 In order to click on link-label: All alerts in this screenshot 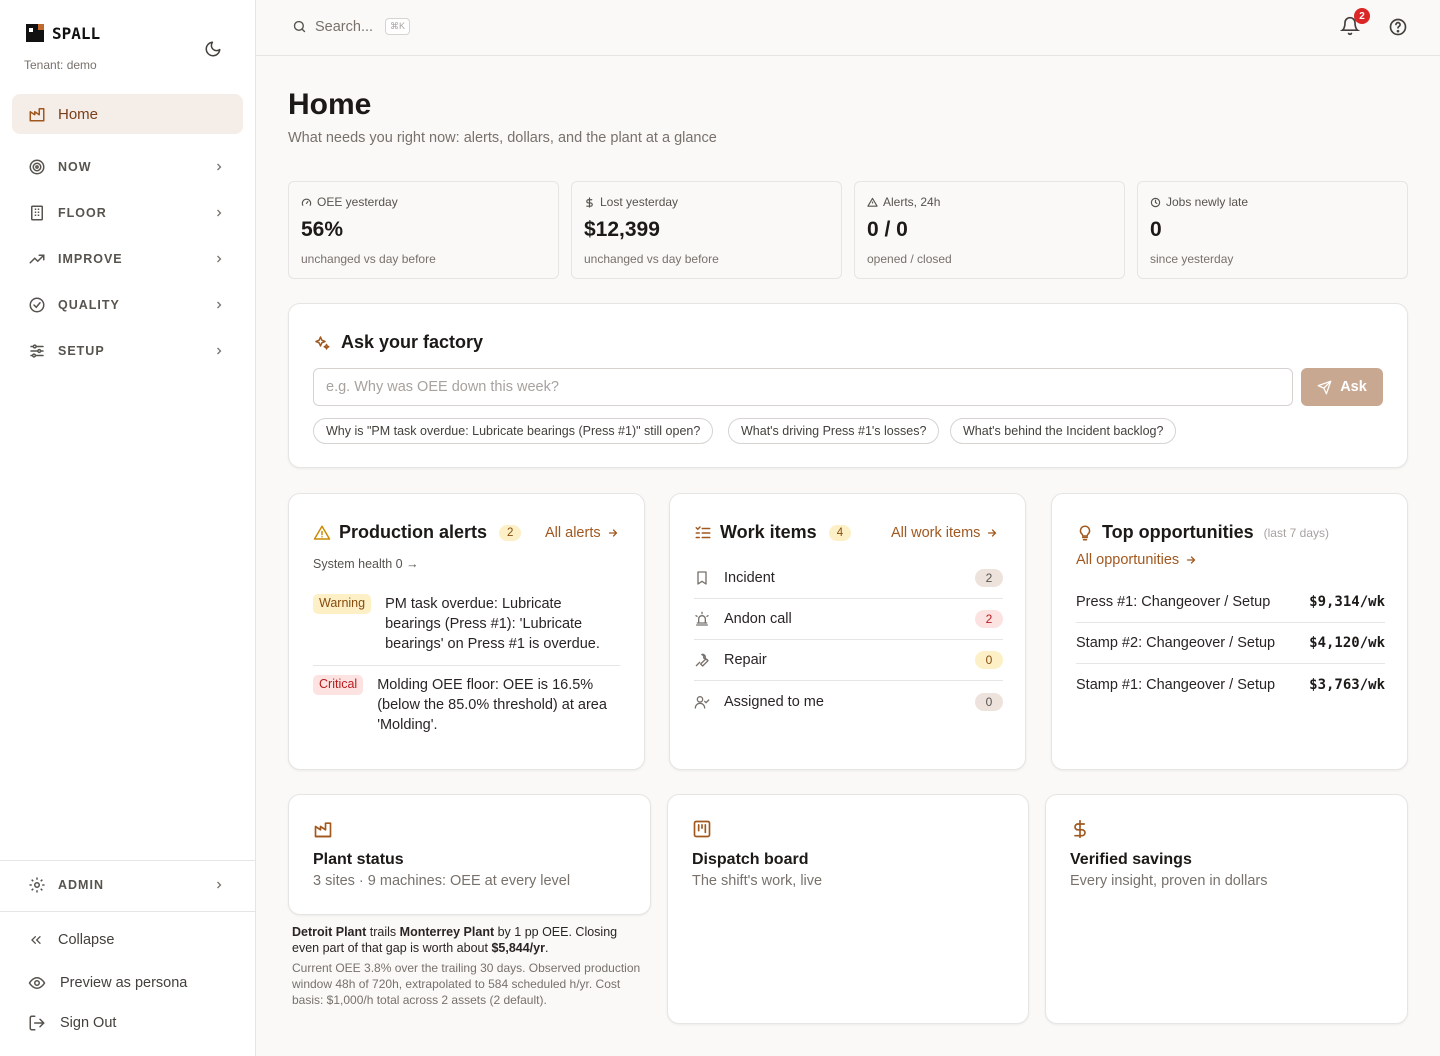, I will do `click(573, 533)`.